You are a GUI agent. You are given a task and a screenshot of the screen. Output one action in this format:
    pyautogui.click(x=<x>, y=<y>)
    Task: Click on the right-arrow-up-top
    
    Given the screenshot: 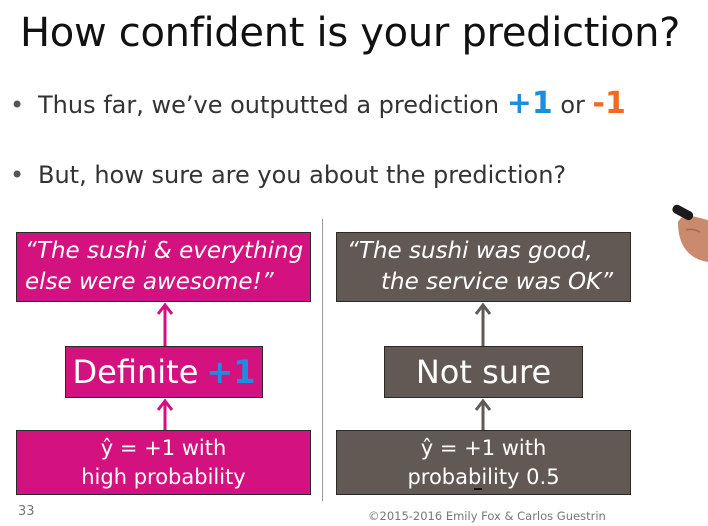 What is the action you would take?
    pyautogui.click(x=483, y=324)
    